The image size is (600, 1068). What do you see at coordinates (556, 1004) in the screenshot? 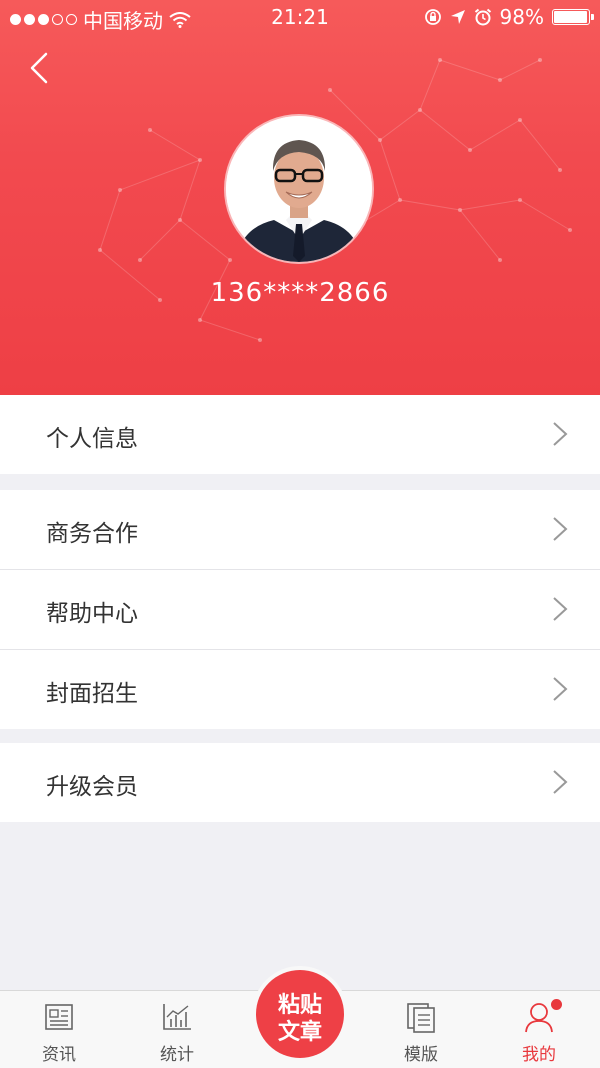
I see `notification-badge` at bounding box center [556, 1004].